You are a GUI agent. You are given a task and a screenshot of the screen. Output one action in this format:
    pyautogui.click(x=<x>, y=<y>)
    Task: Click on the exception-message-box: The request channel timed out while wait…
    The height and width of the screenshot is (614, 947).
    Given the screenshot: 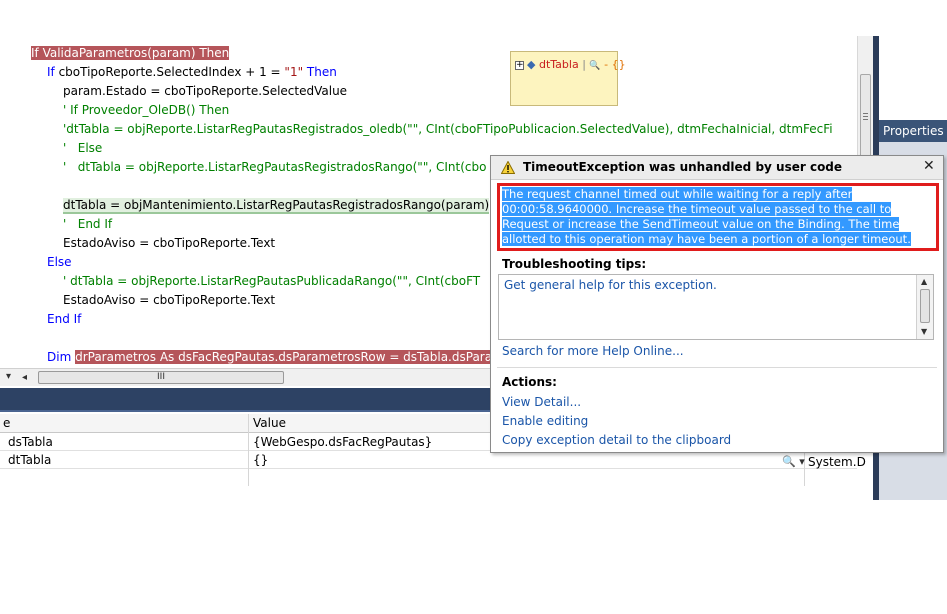 What is the action you would take?
    pyautogui.click(x=718, y=217)
    